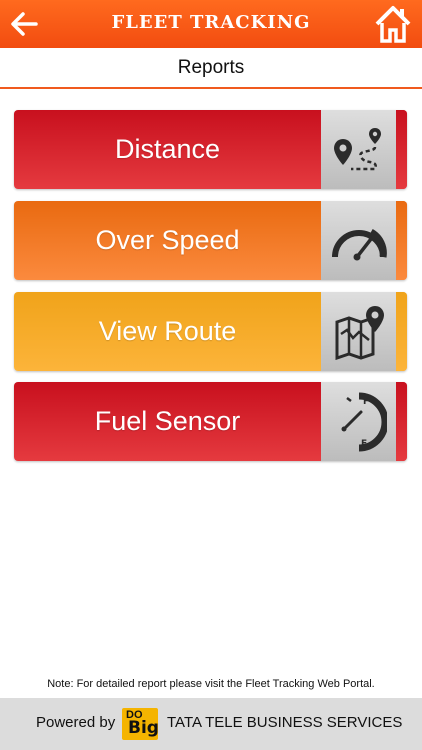 This screenshot has height=750, width=422. Describe the element at coordinates (167, 240) in the screenshot. I see `report-label: Over Speed` at that location.